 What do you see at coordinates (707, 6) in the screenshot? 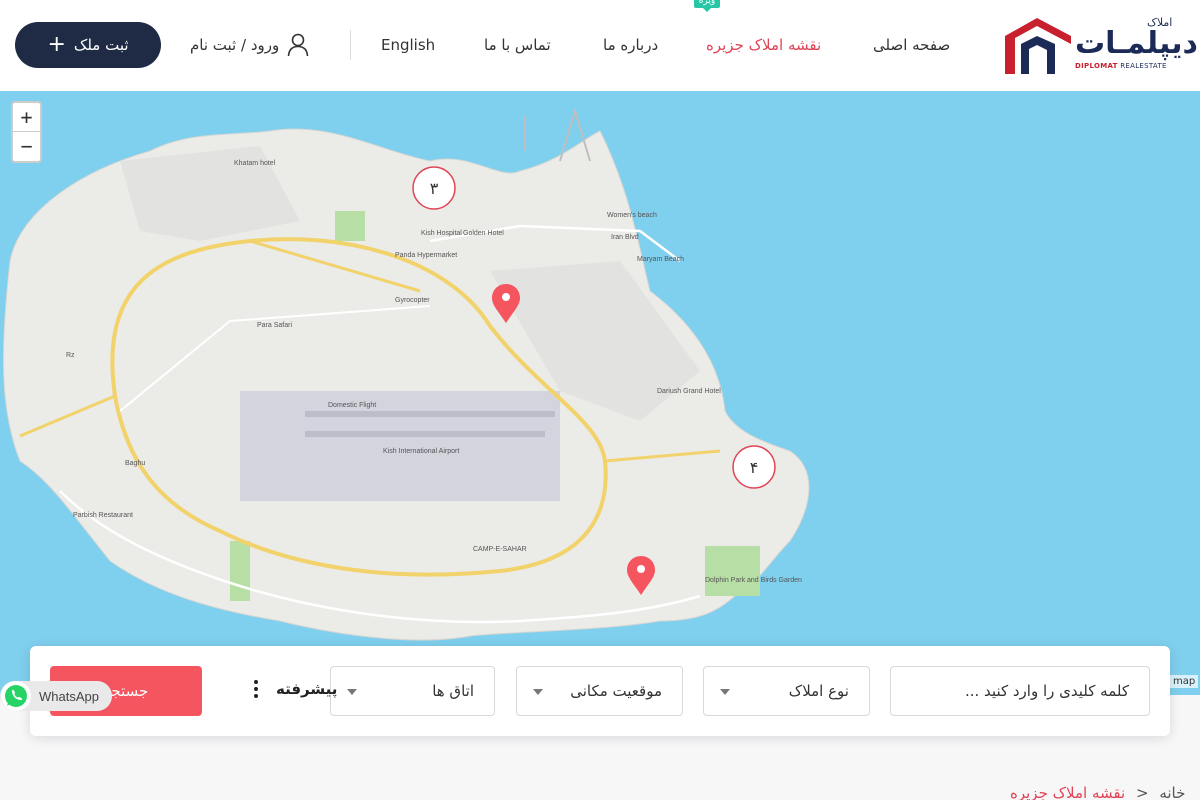
I see `nav-featured-badge: ویژه` at bounding box center [707, 6].